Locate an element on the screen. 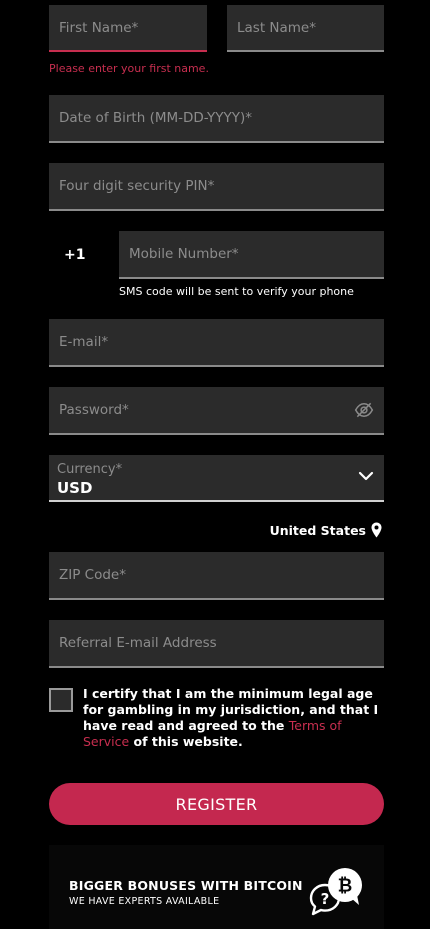  password-field: Password* is located at coordinates (216, 411).